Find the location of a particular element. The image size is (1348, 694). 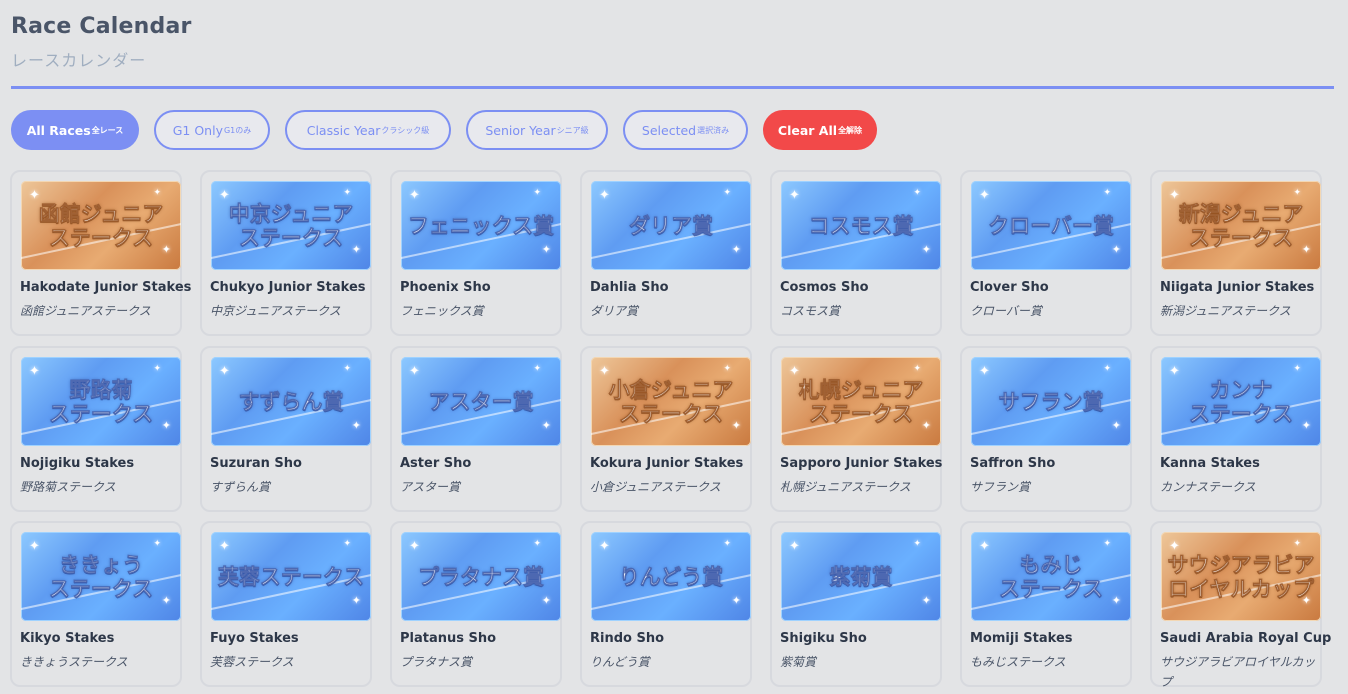

race-card: ✦ ✦ ✦ クローバー賞 Clover Sho クローバー賞 is located at coordinates (1046, 253).